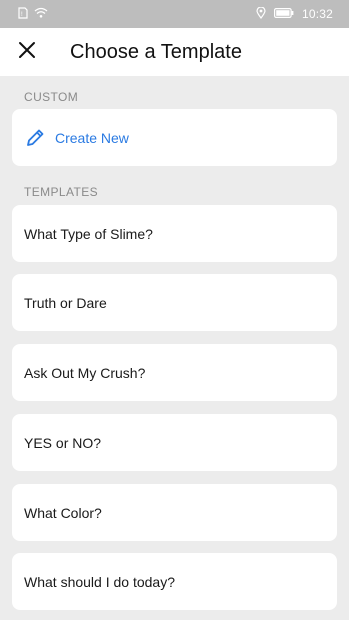 The width and height of the screenshot is (349, 620). Describe the element at coordinates (63, 442) in the screenshot. I see `template-label: YES or NO?` at that location.